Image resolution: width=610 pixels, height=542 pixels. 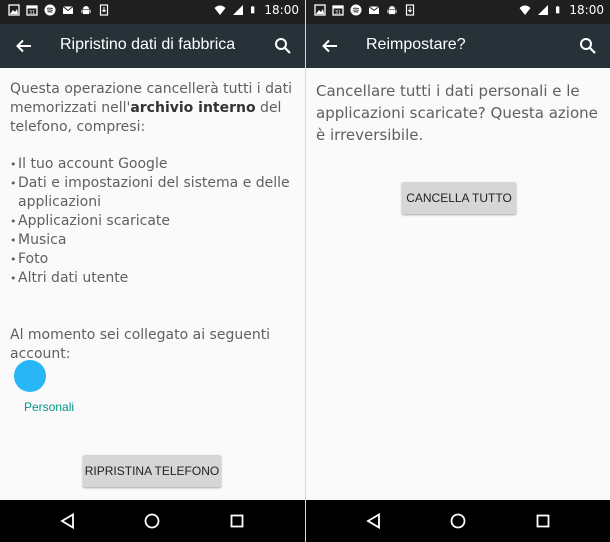 What do you see at coordinates (416, 44) in the screenshot?
I see `page-title: Reimpostare?` at bounding box center [416, 44].